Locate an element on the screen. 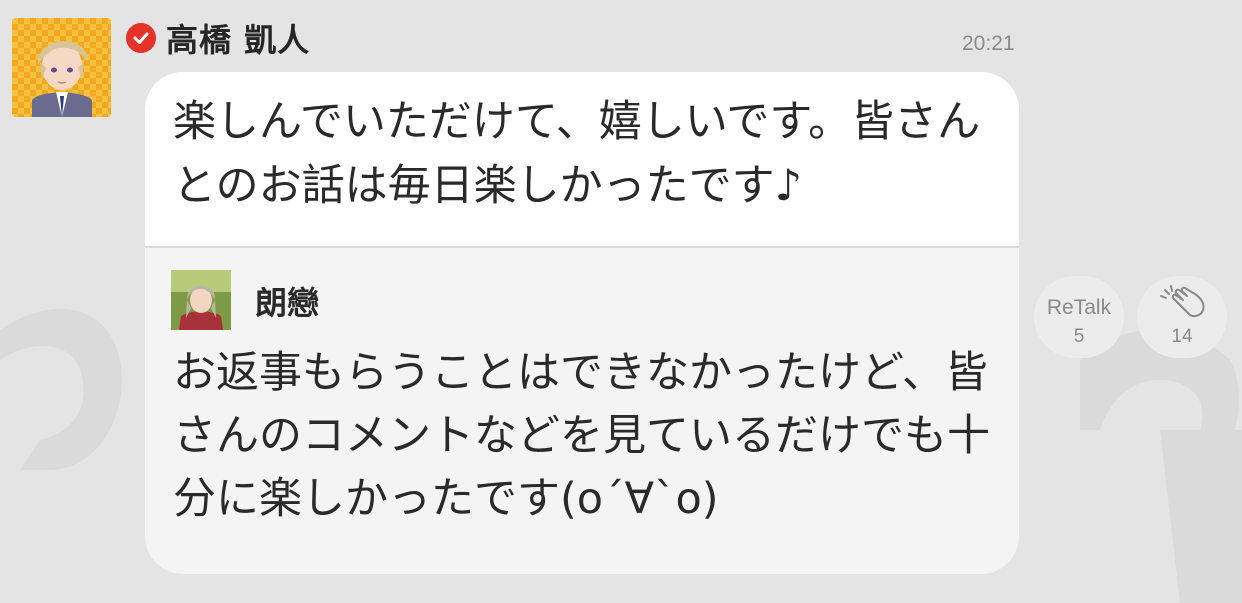  clap-button: 14 is located at coordinates (1182, 317).